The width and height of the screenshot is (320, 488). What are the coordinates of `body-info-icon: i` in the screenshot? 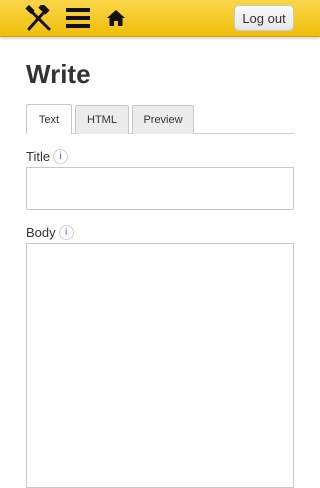 It's located at (66, 232).